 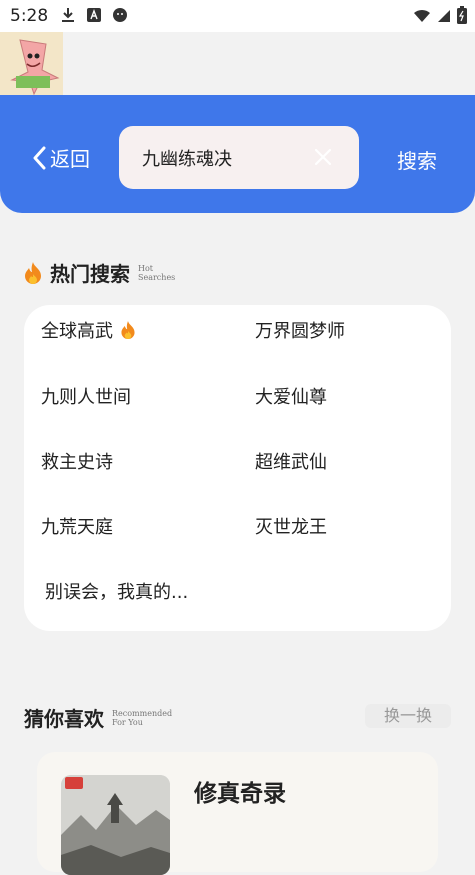 I want to click on hot-search-title: 热门搜索, so click(x=90, y=274).